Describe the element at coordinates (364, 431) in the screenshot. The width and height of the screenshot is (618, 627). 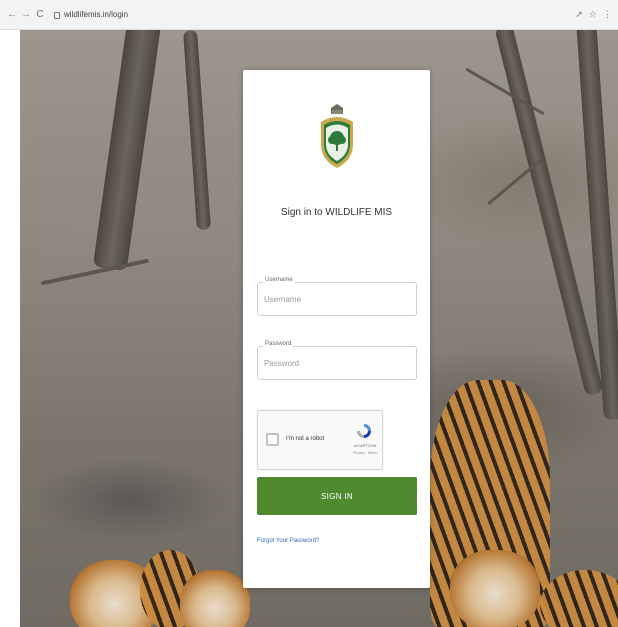
I see `recaptcha-icon` at that location.